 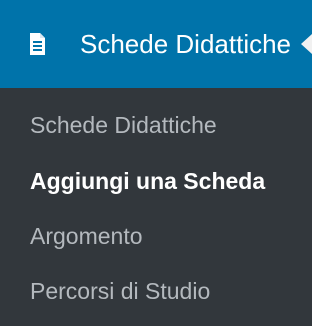 What do you see at coordinates (86, 236) in the screenshot?
I see `submenu-item-argomento: Argomento` at bounding box center [86, 236].